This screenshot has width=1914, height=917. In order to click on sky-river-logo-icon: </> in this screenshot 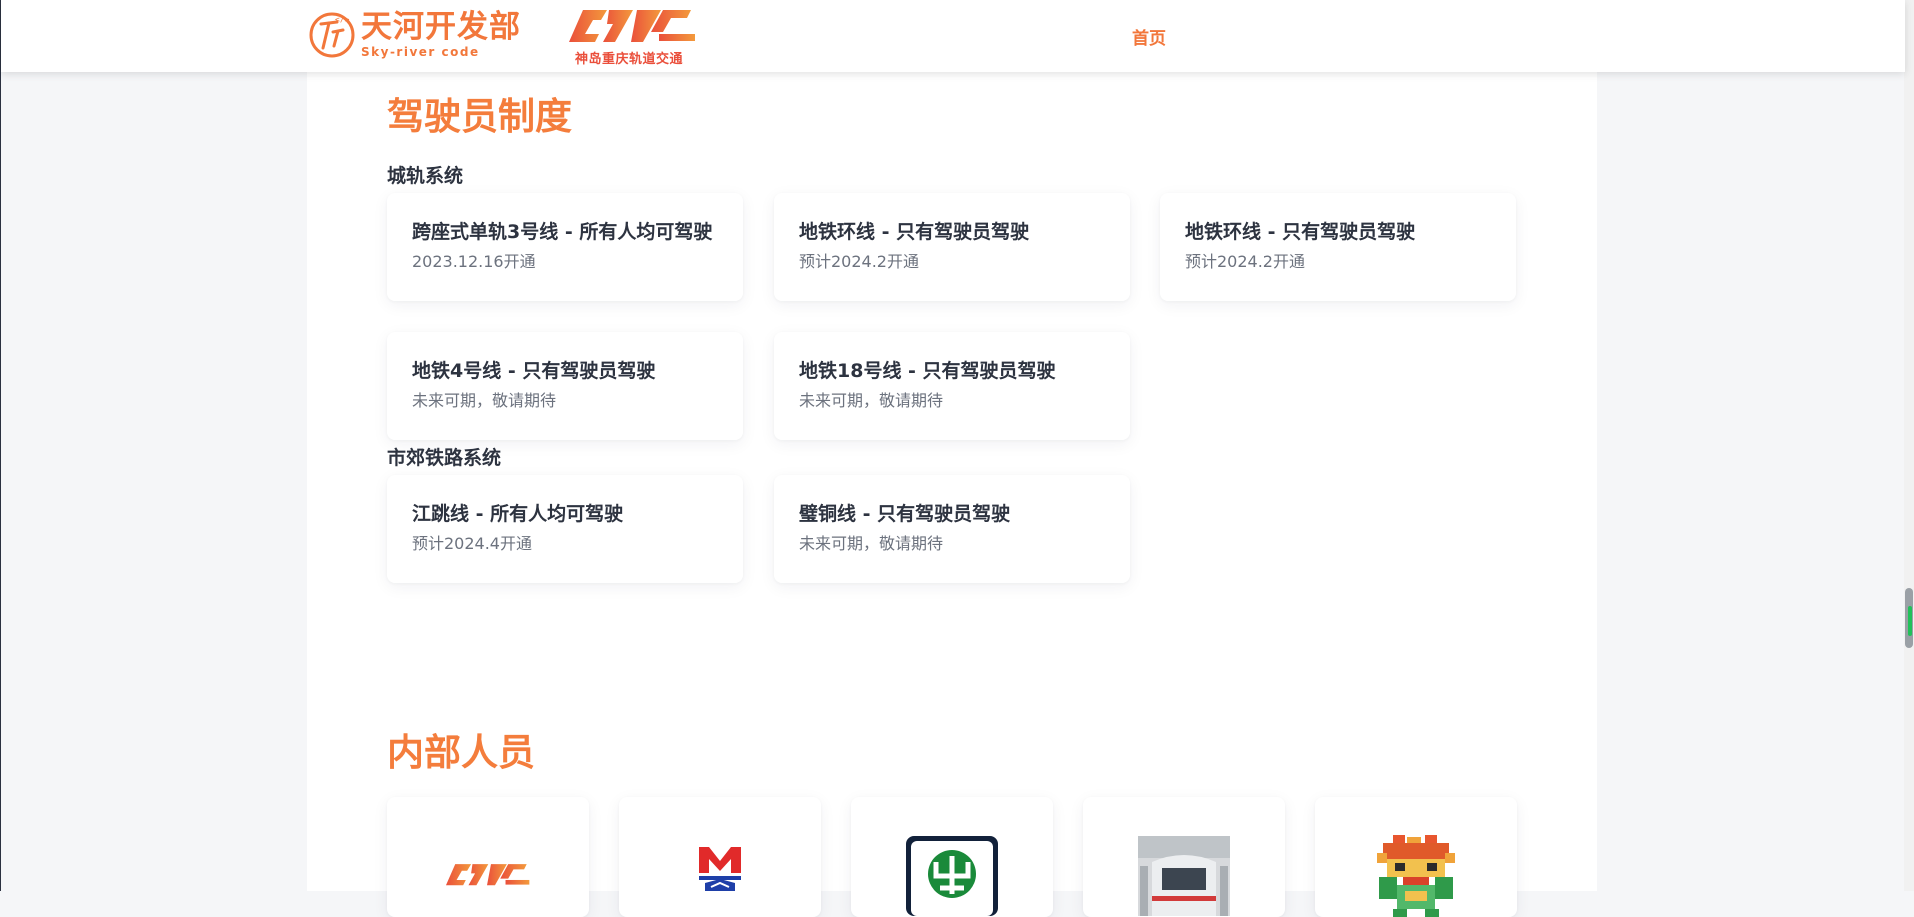, I will do `click(332, 35)`.